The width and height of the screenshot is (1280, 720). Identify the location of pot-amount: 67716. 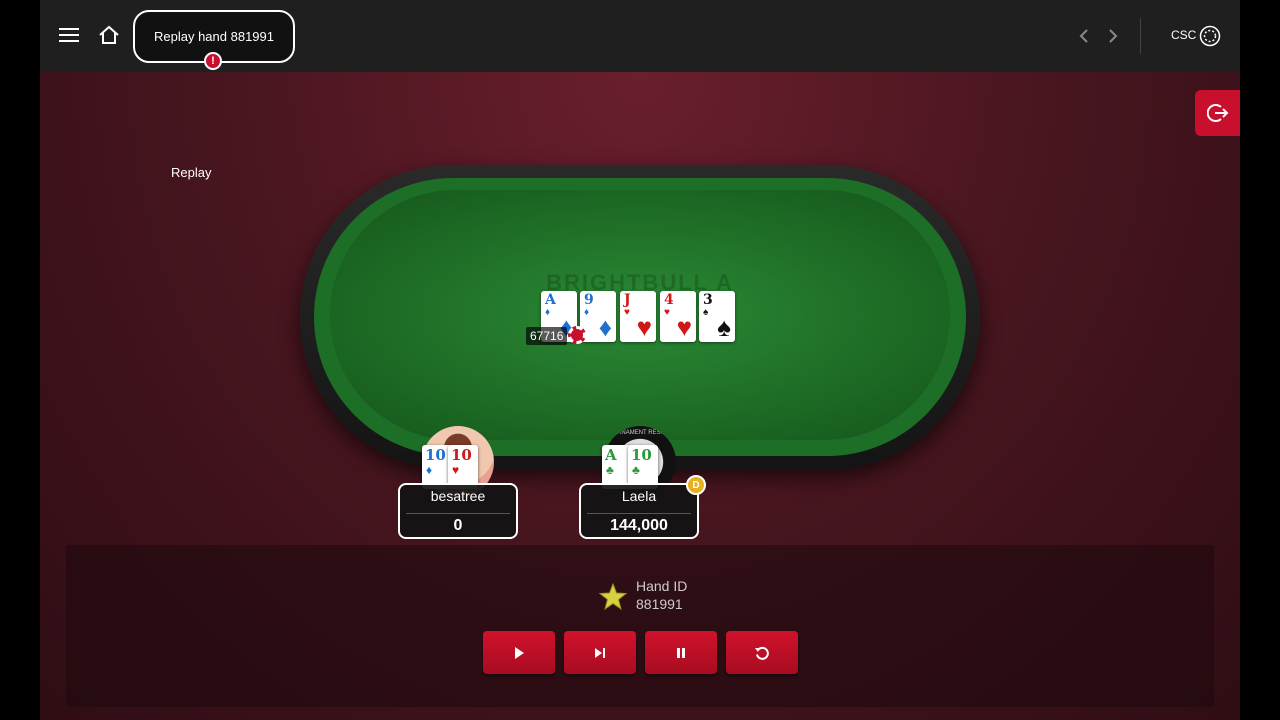
(547, 336).